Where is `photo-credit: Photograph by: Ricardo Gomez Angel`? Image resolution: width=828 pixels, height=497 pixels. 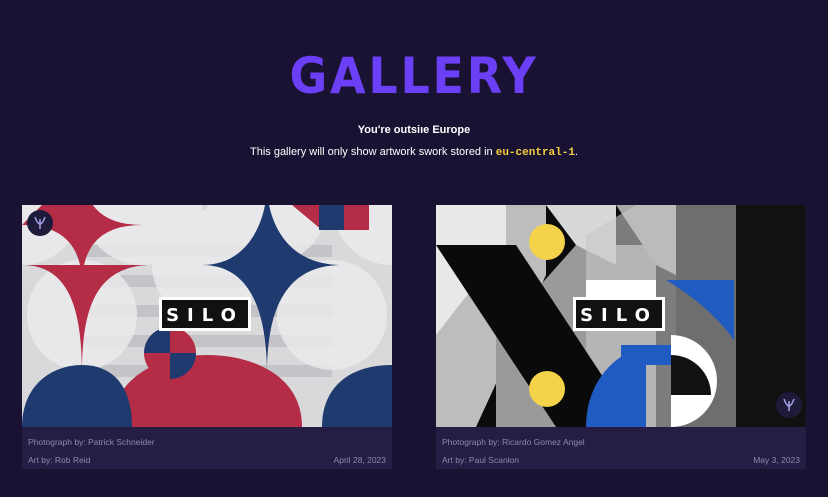
photo-credit: Photograph by: Ricardo Gomez Angel is located at coordinates (513, 442).